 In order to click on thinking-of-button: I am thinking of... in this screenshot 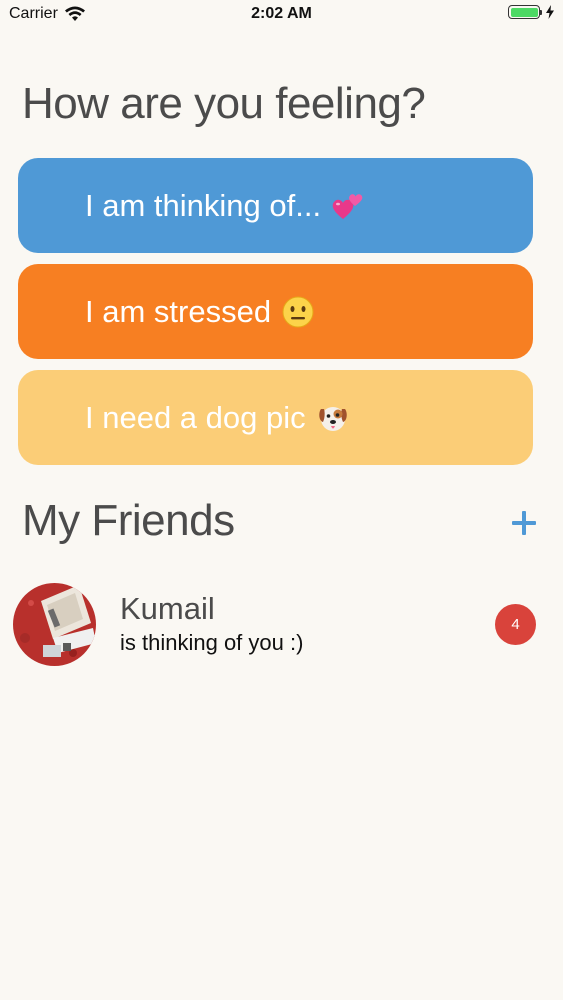, I will do `click(275, 205)`.